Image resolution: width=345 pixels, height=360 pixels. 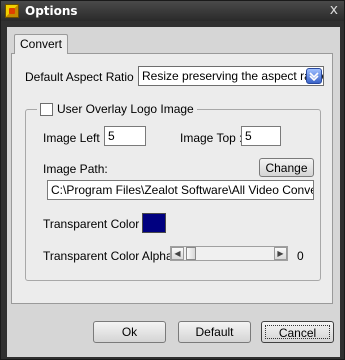 What do you see at coordinates (177, 253) in the screenshot?
I see `slider-left-arrow-icon: ◀` at bounding box center [177, 253].